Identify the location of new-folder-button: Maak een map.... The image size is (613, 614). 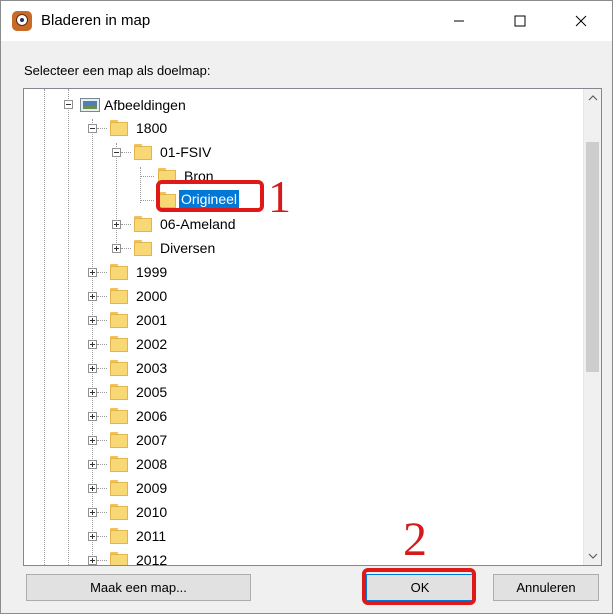
(138, 587).